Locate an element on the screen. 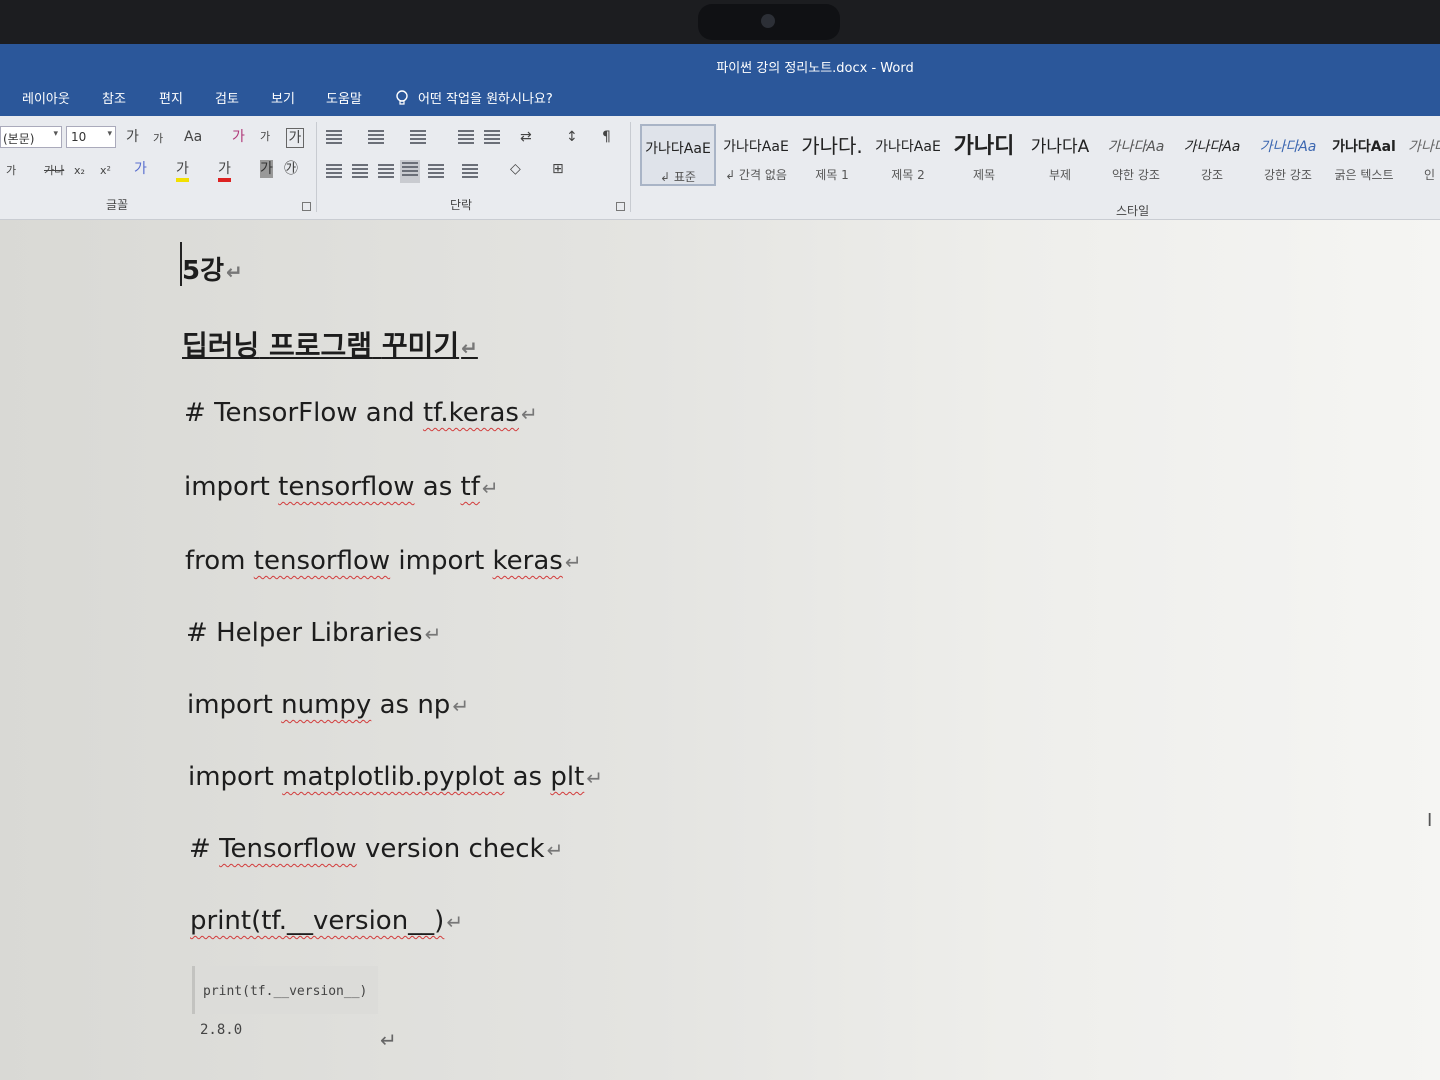 This screenshot has width=1440, height=1080. doc-line: # TensorFlow and tf.keras ↵ is located at coordinates (361, 413).